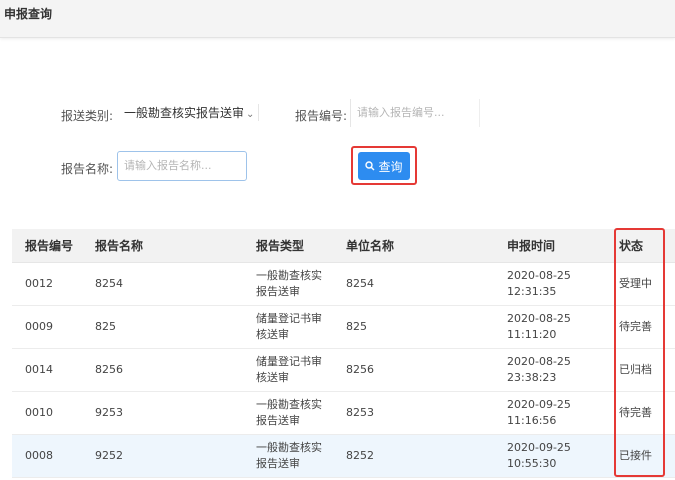  What do you see at coordinates (390, 166) in the screenshot?
I see `query-button-label: 查询` at bounding box center [390, 166].